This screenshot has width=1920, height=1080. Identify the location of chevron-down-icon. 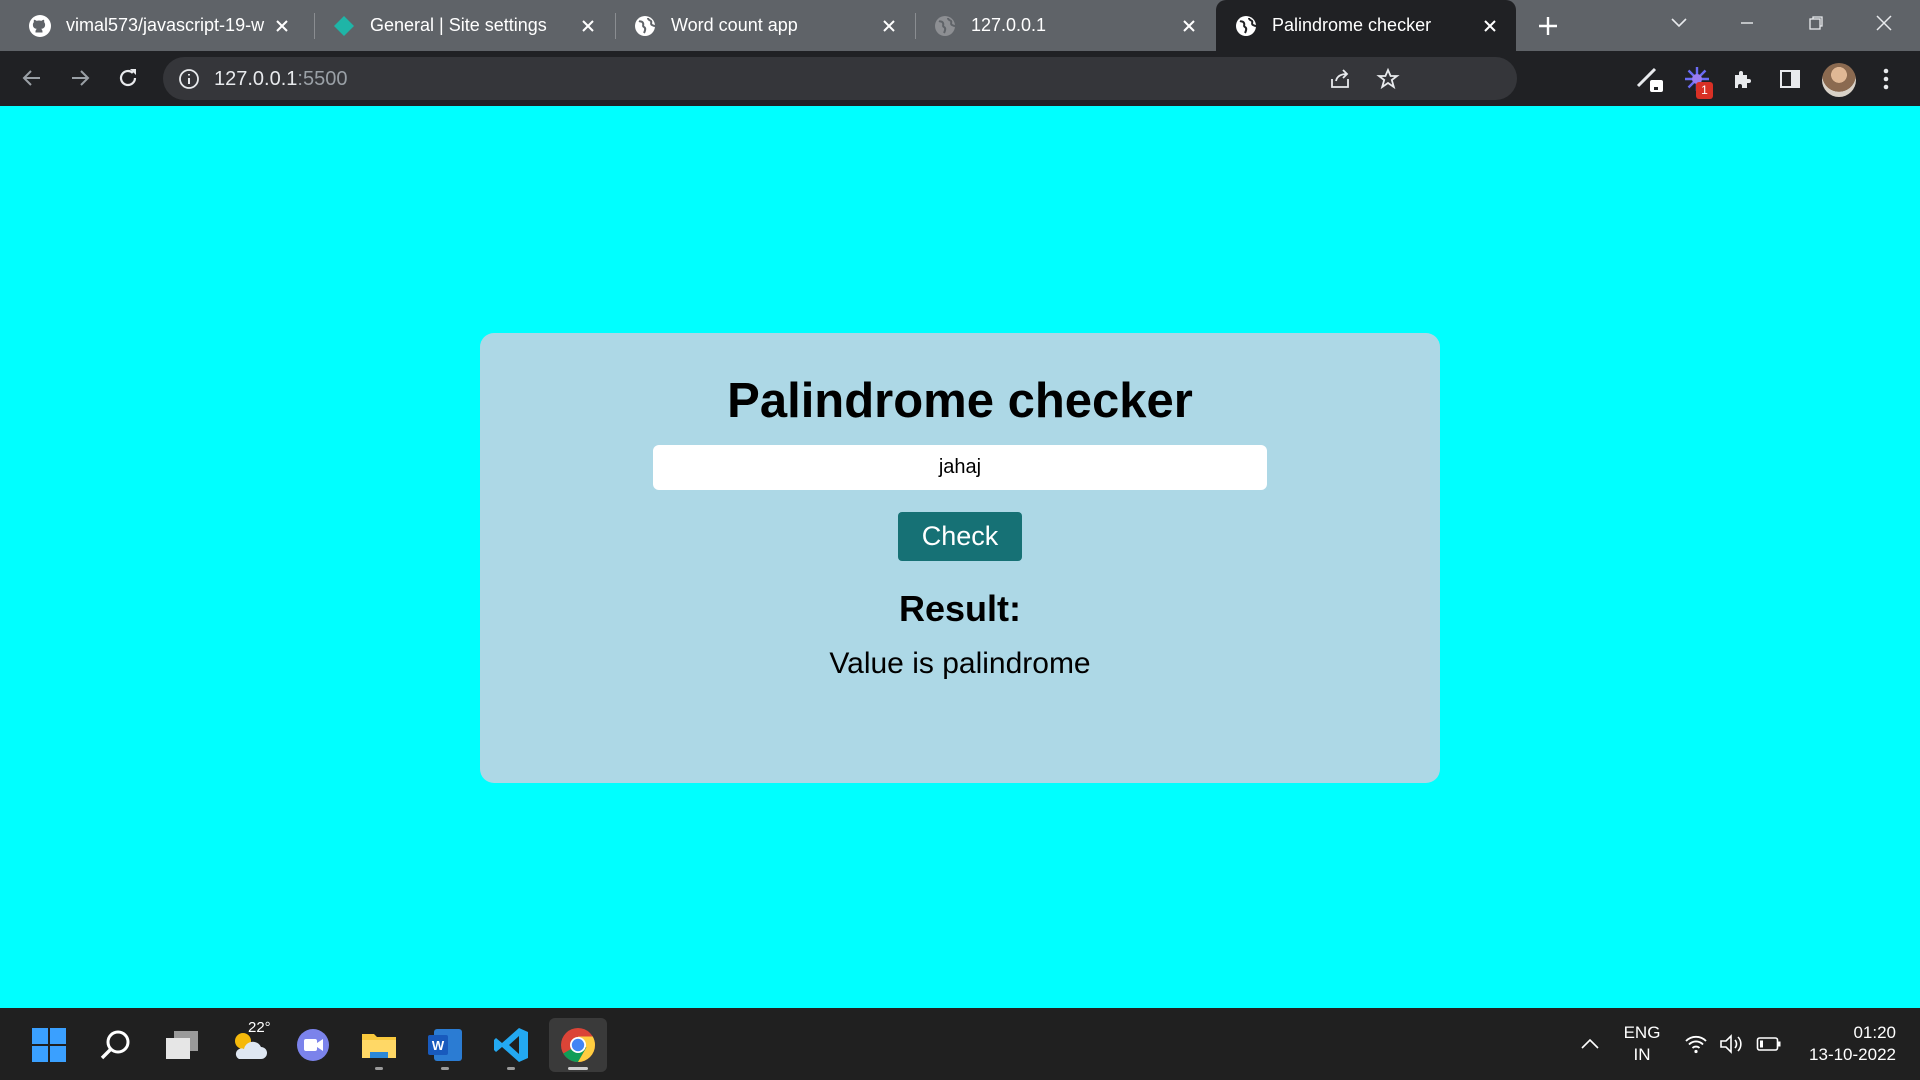
(1679, 23).